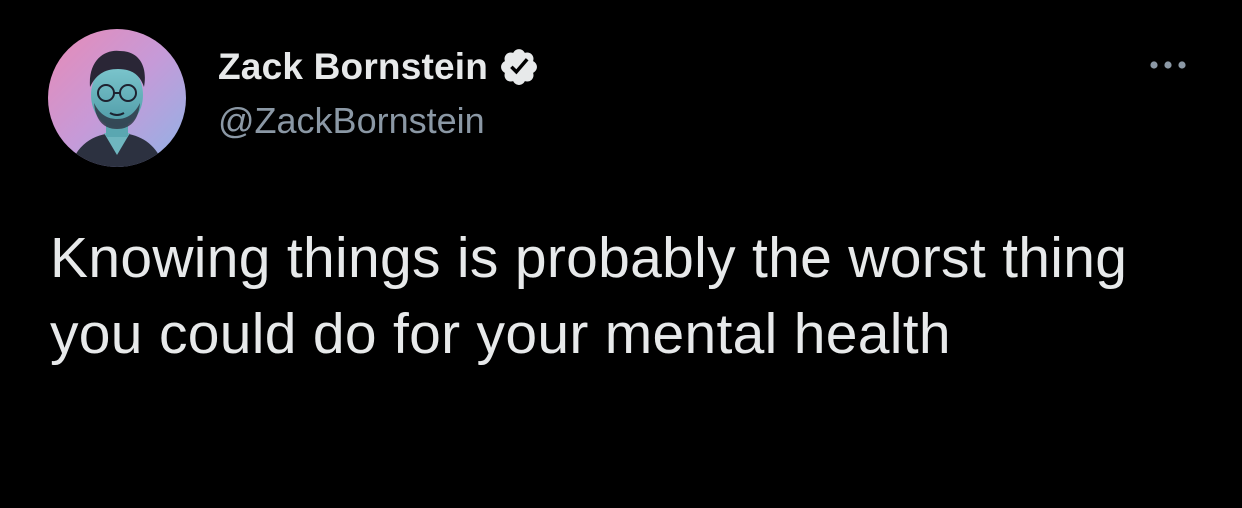  I want to click on more-options-button, so click(1168, 65).